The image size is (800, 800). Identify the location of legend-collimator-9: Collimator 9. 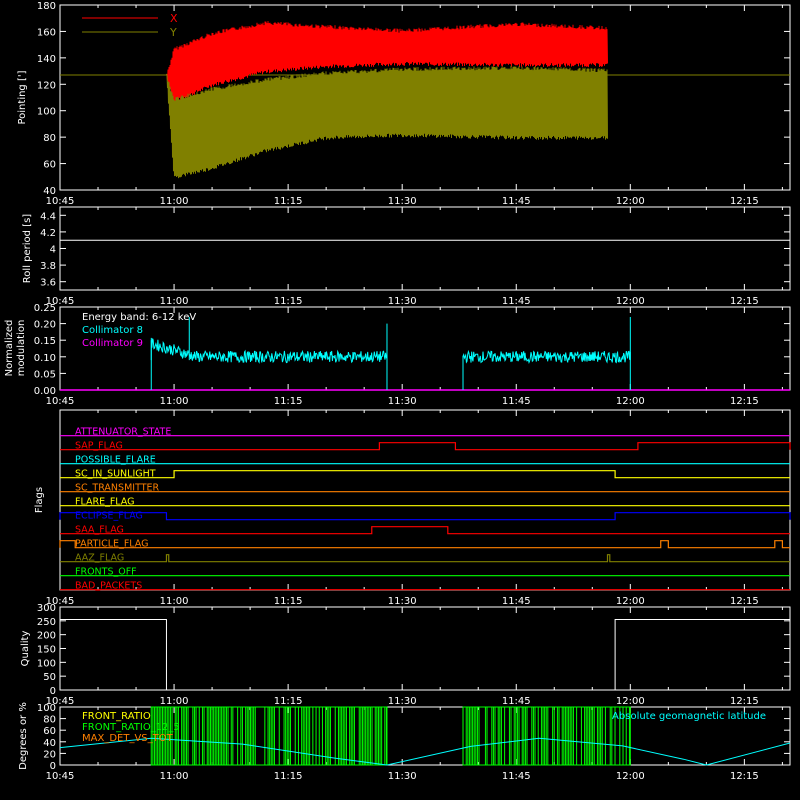
(112, 343).